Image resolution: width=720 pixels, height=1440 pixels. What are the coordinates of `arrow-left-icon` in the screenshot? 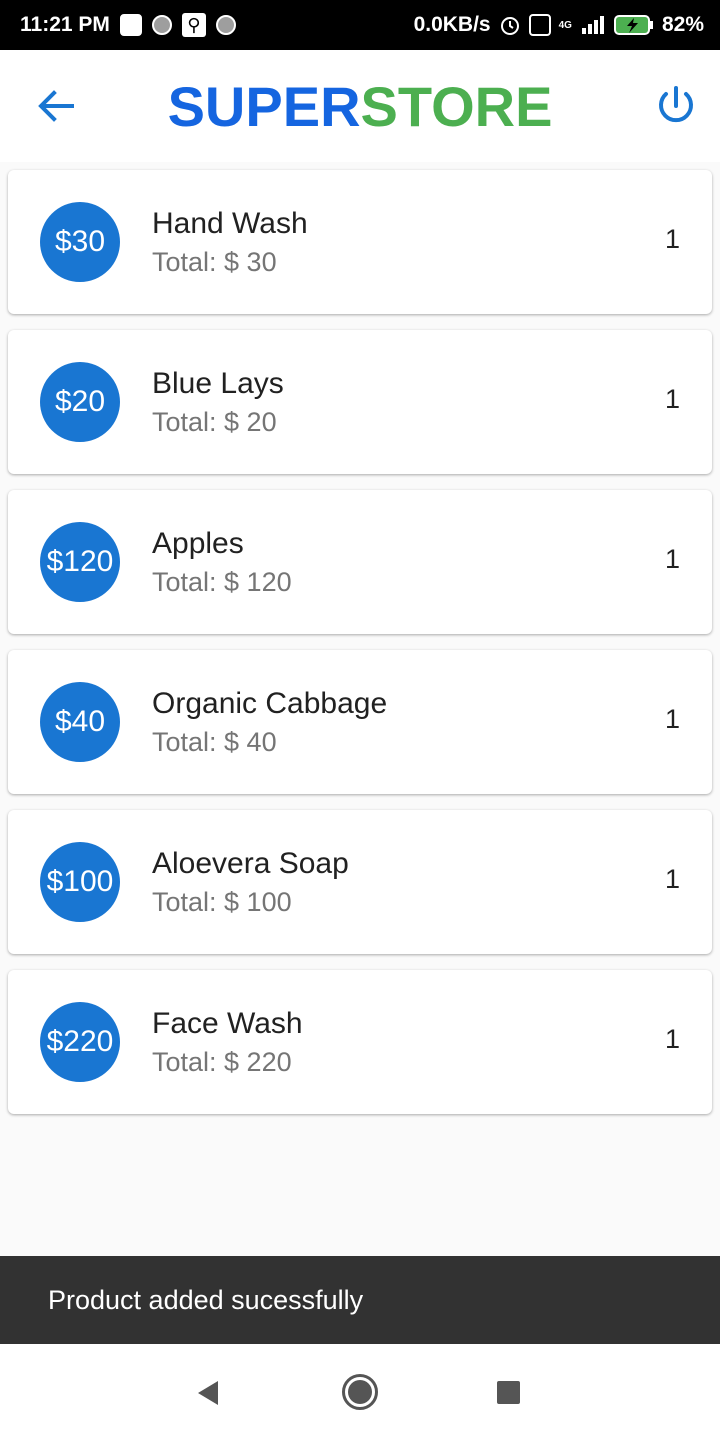 It's located at (56, 106).